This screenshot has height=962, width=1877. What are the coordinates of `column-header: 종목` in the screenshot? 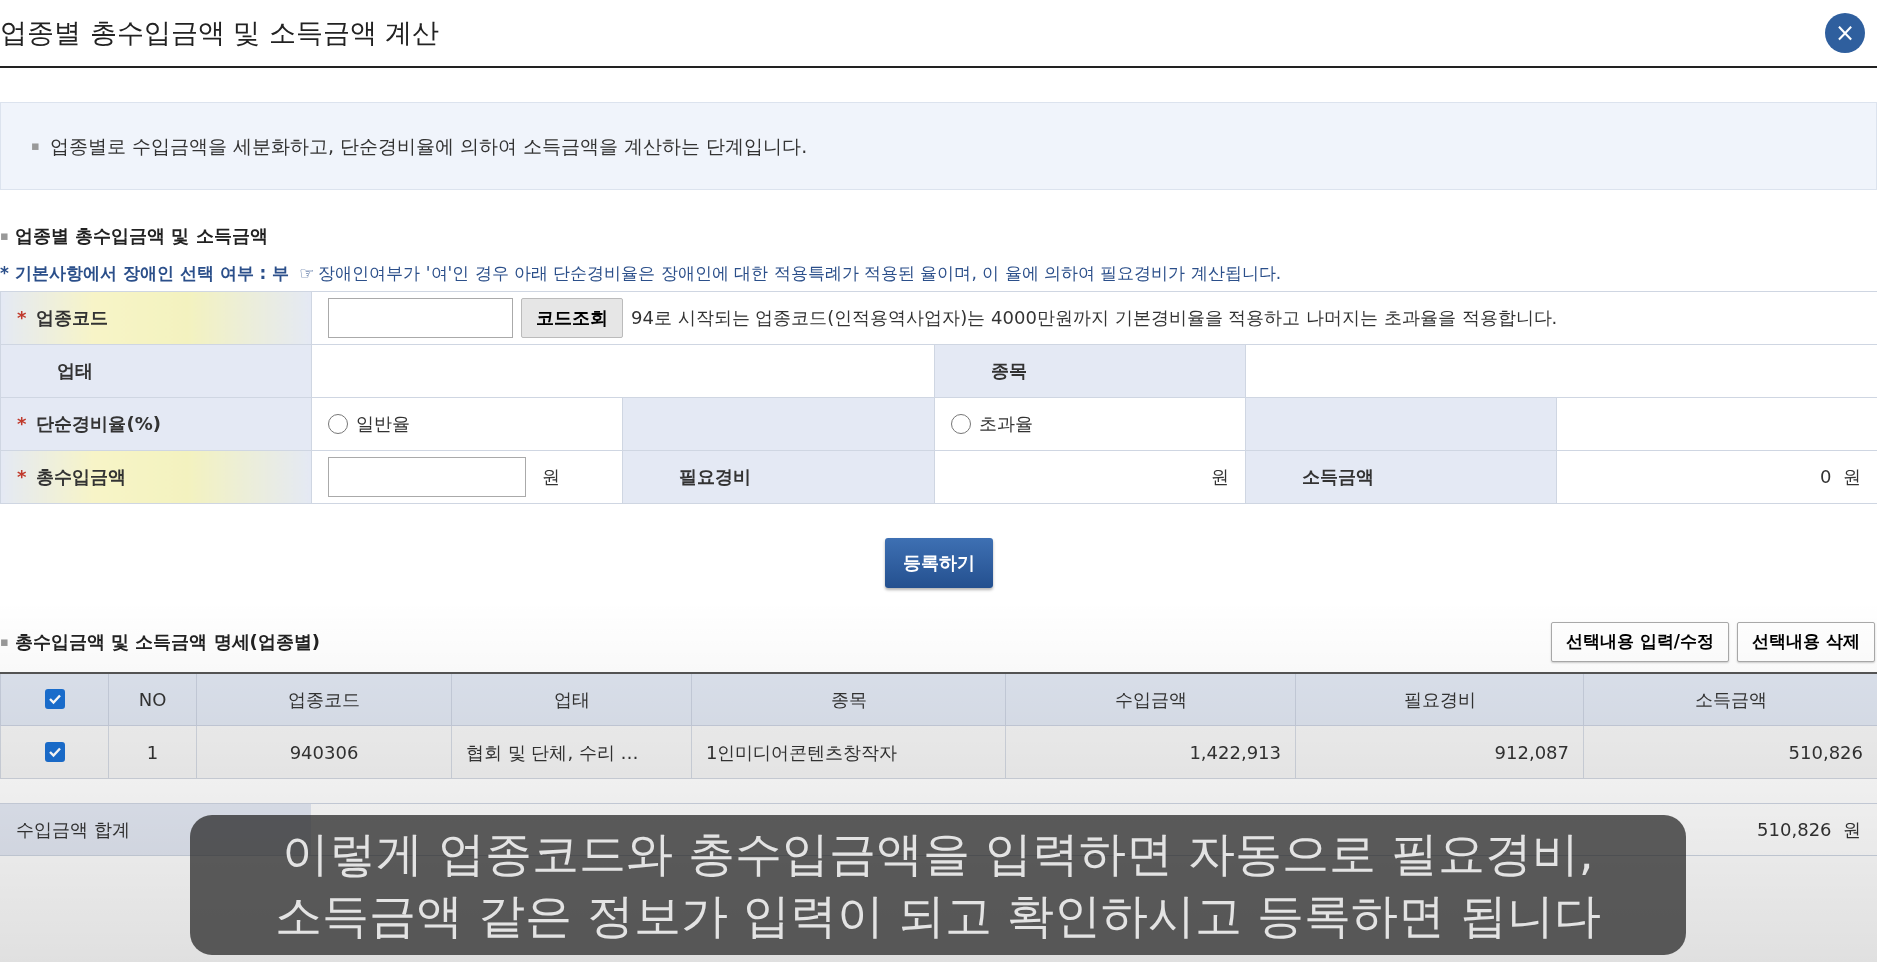 It's located at (848, 699).